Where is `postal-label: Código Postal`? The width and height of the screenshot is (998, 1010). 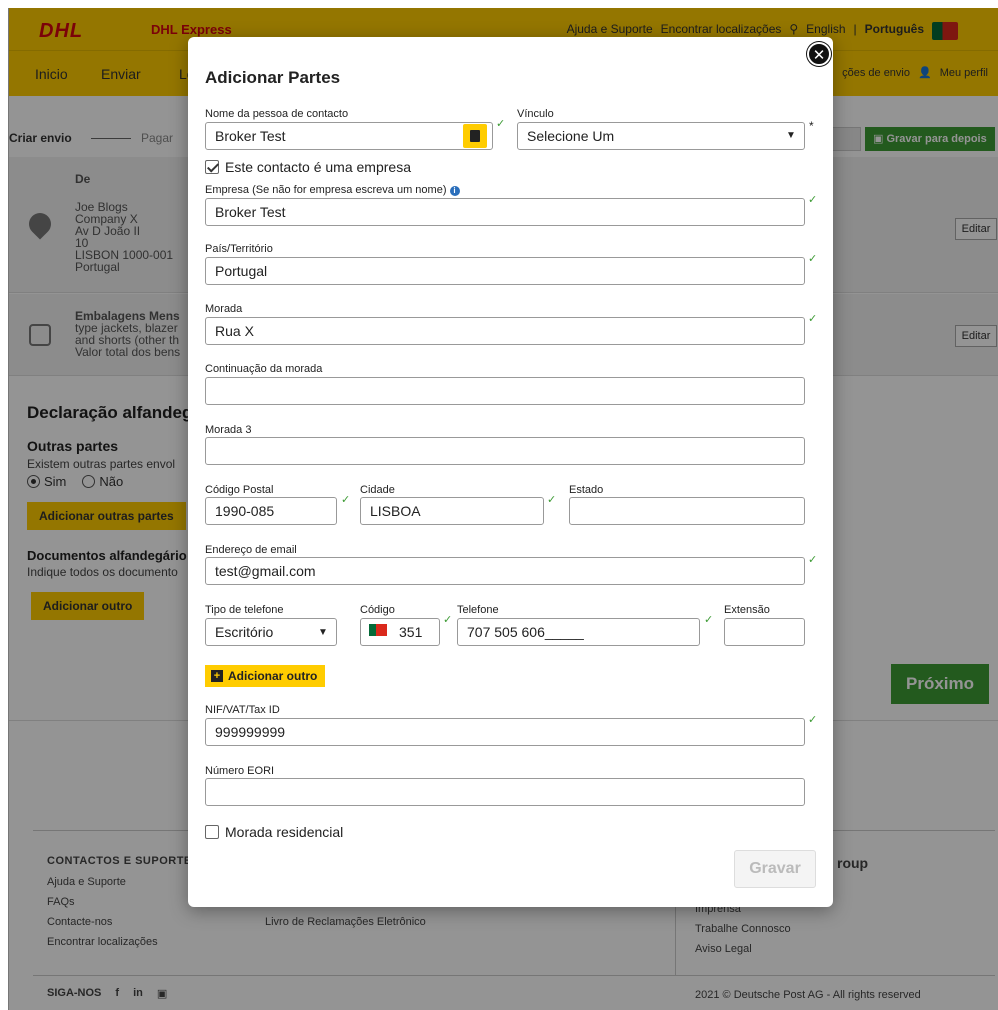
postal-label: Código Postal is located at coordinates (239, 490).